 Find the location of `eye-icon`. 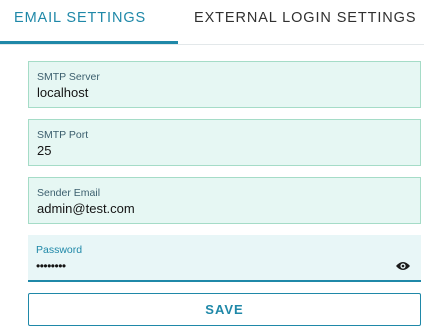

eye-icon is located at coordinates (403, 265).